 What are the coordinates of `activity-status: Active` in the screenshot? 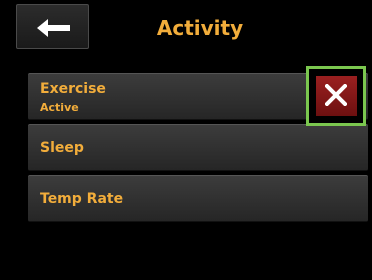 It's located at (59, 107).